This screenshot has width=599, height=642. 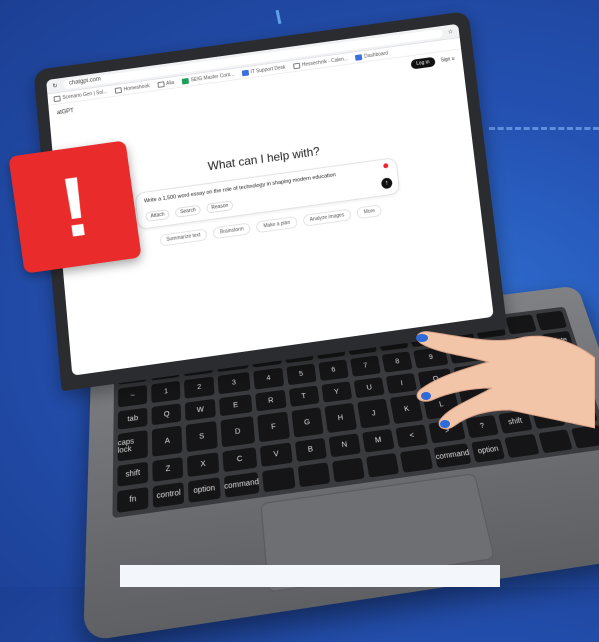 What do you see at coordinates (199, 387) in the screenshot?
I see `keyboard-key: 2` at bounding box center [199, 387].